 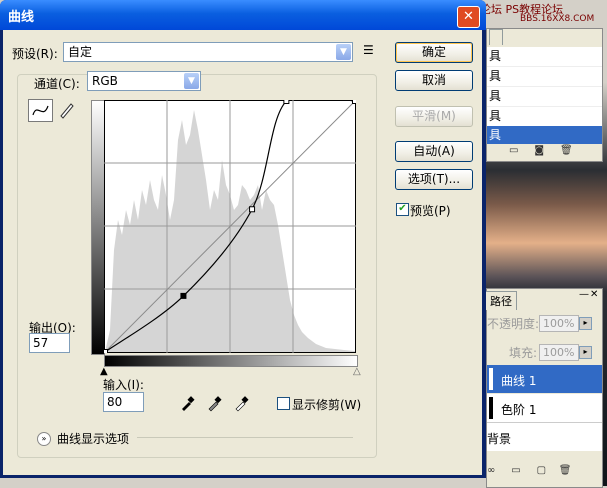 I want to click on list-menu-icon: ☰, so click(x=368, y=50).